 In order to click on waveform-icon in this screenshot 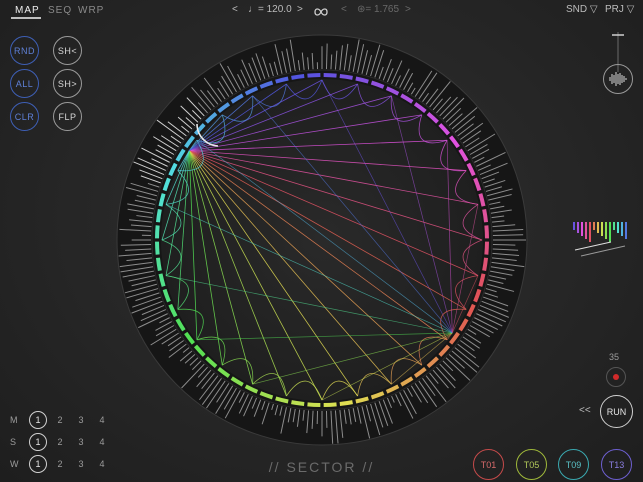, I will do `click(618, 79)`.